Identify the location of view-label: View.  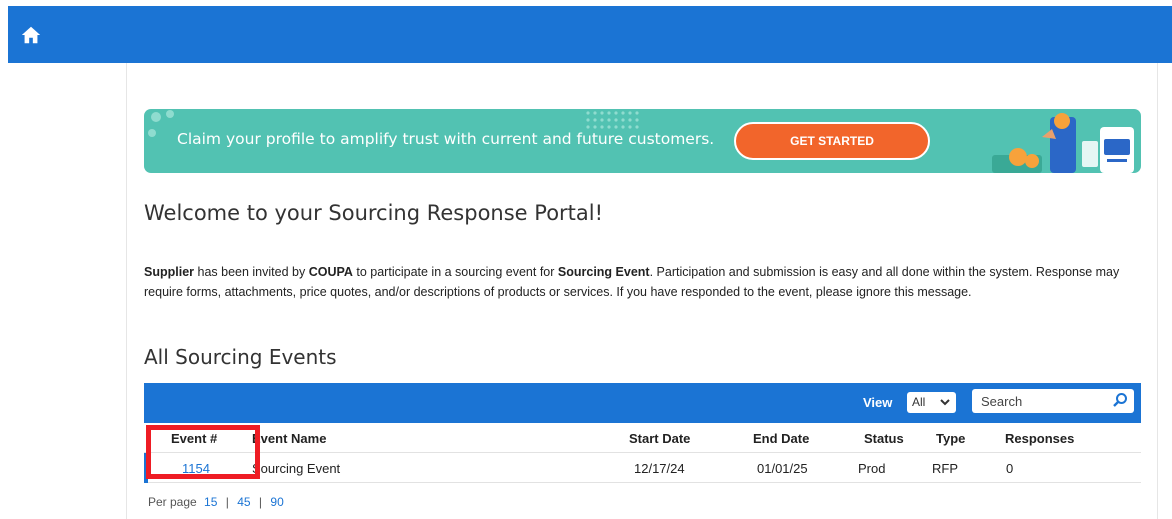
(878, 402).